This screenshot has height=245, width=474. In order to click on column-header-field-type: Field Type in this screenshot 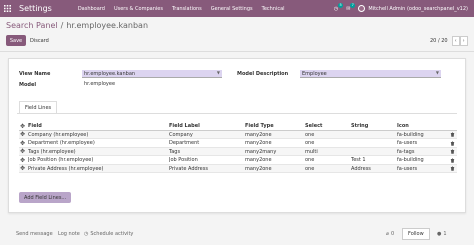, I will do `click(275, 126)`.